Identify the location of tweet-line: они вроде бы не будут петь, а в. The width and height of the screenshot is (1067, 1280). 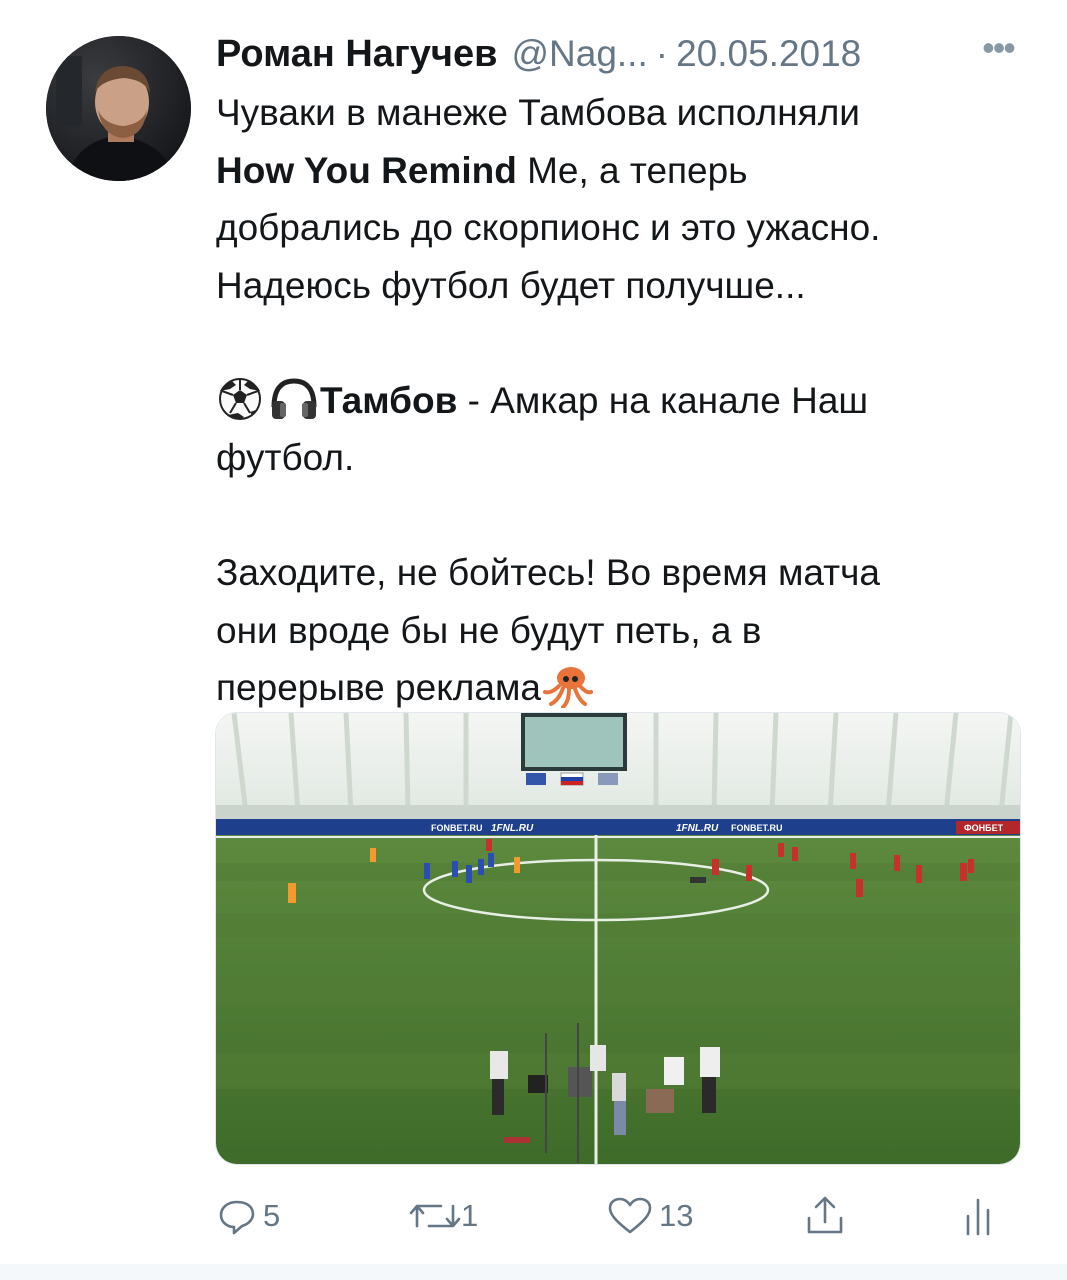
(489, 630).